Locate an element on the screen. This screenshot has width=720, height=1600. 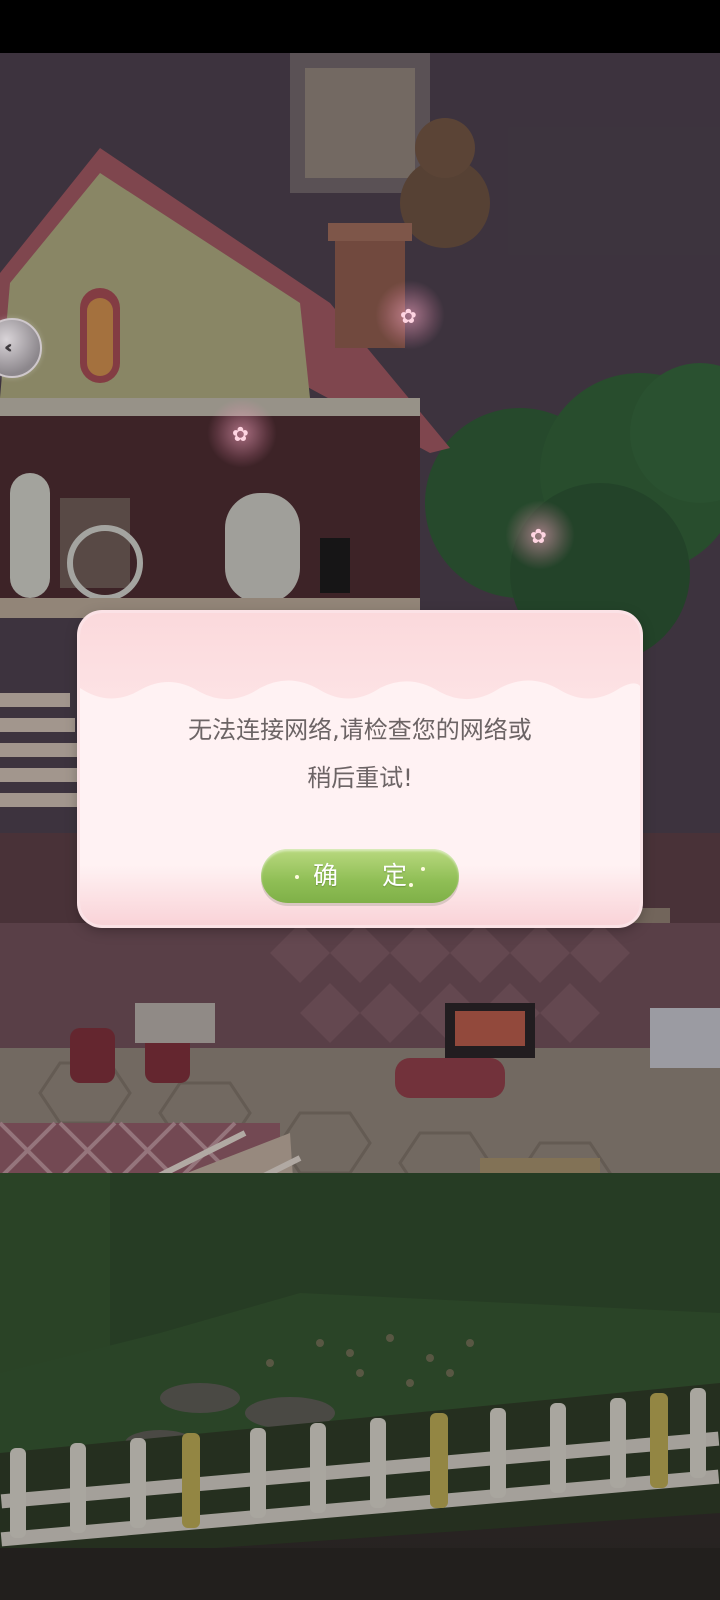
confirm-button-label: 确 定 is located at coordinates (369, 875).